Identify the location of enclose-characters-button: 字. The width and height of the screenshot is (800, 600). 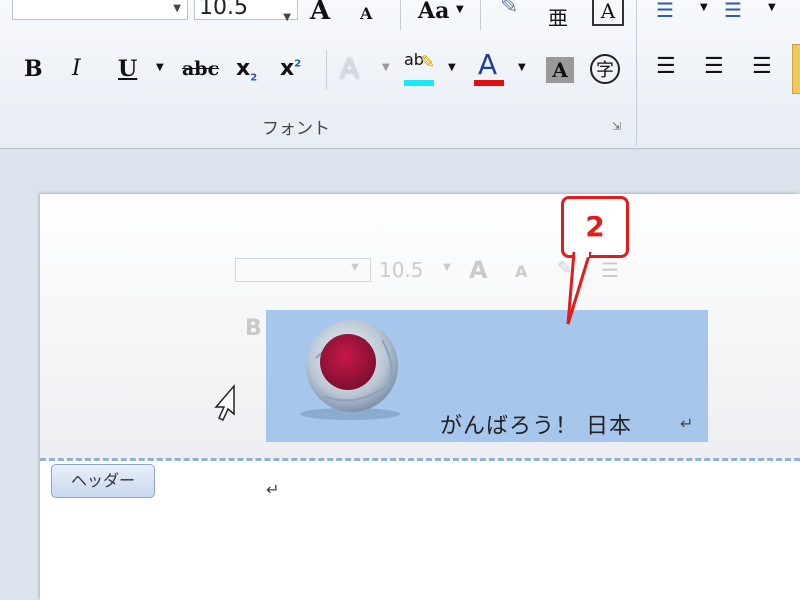
(605, 69).